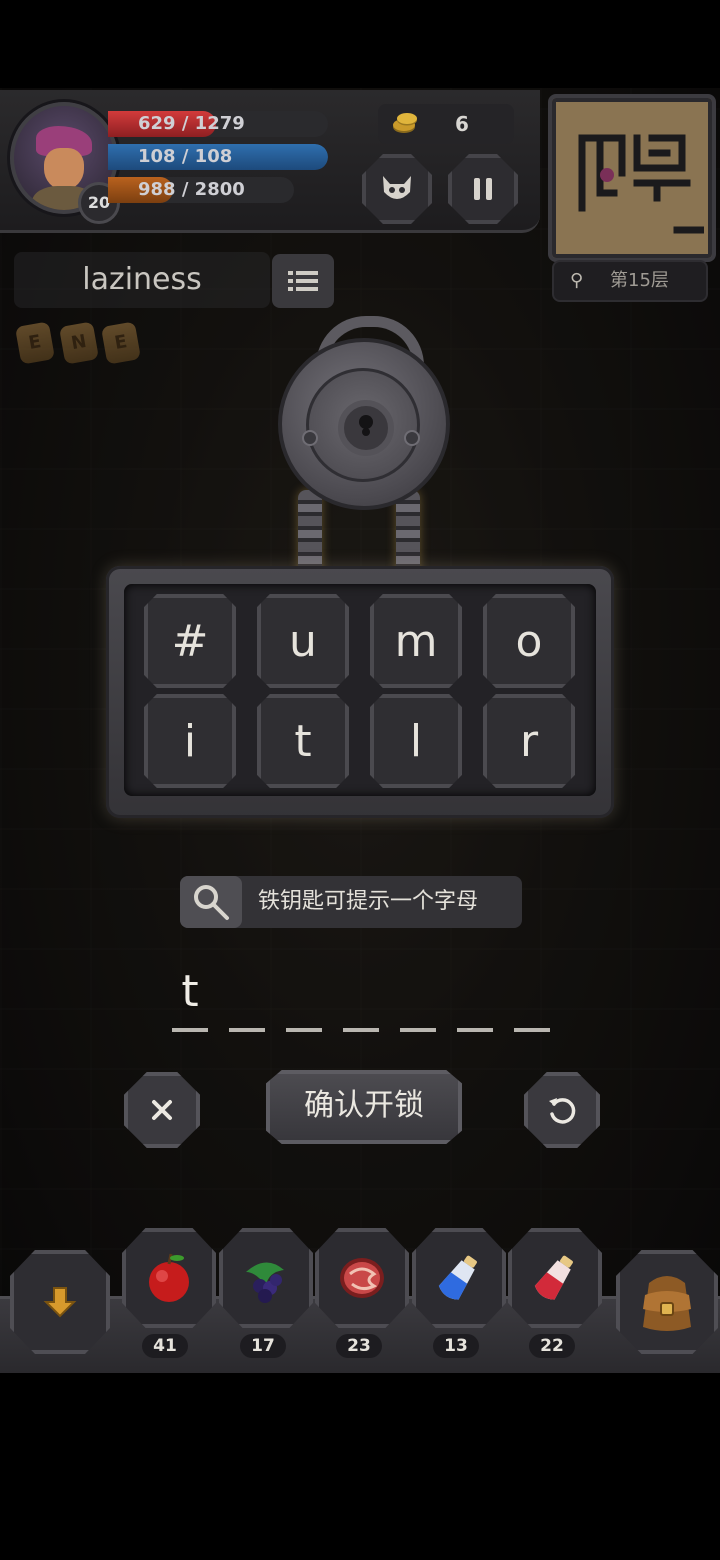  I want to click on pause-icon, so click(483, 189).